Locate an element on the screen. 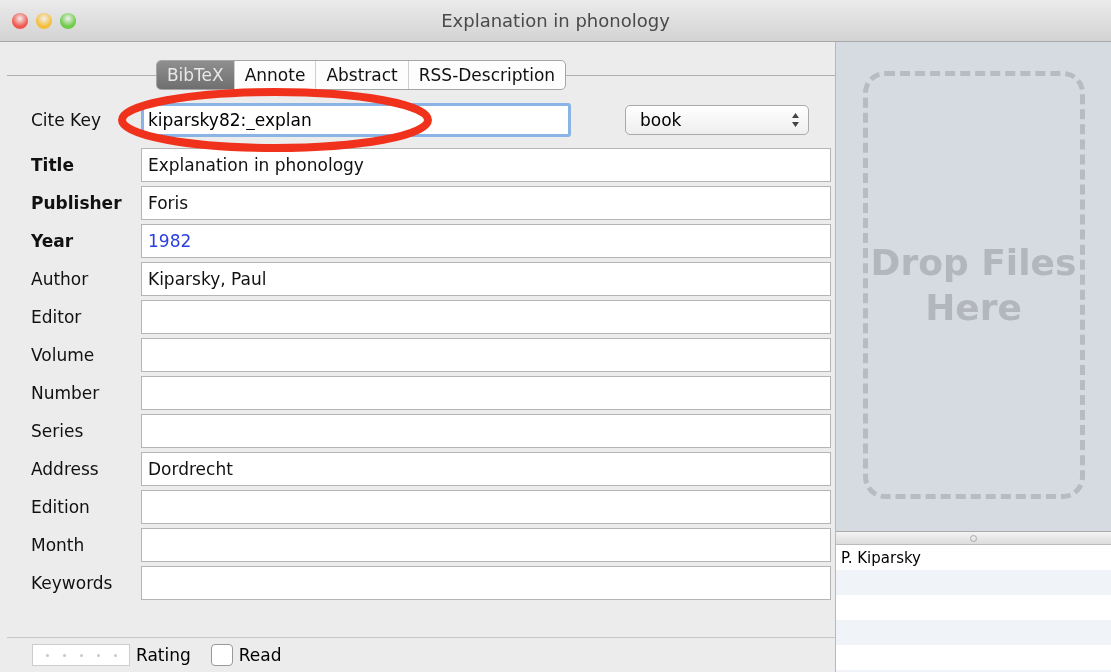 The width and height of the screenshot is (1111, 672). read-label: Read is located at coordinates (260, 655).